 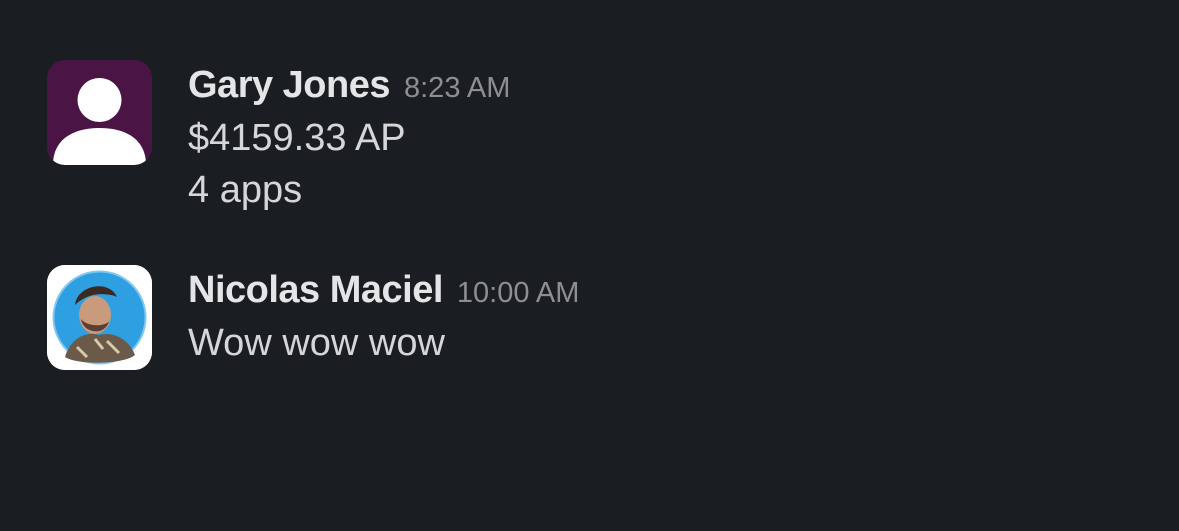 What do you see at coordinates (518, 293) in the screenshot?
I see `message-timestamp: 10:00 AM` at bounding box center [518, 293].